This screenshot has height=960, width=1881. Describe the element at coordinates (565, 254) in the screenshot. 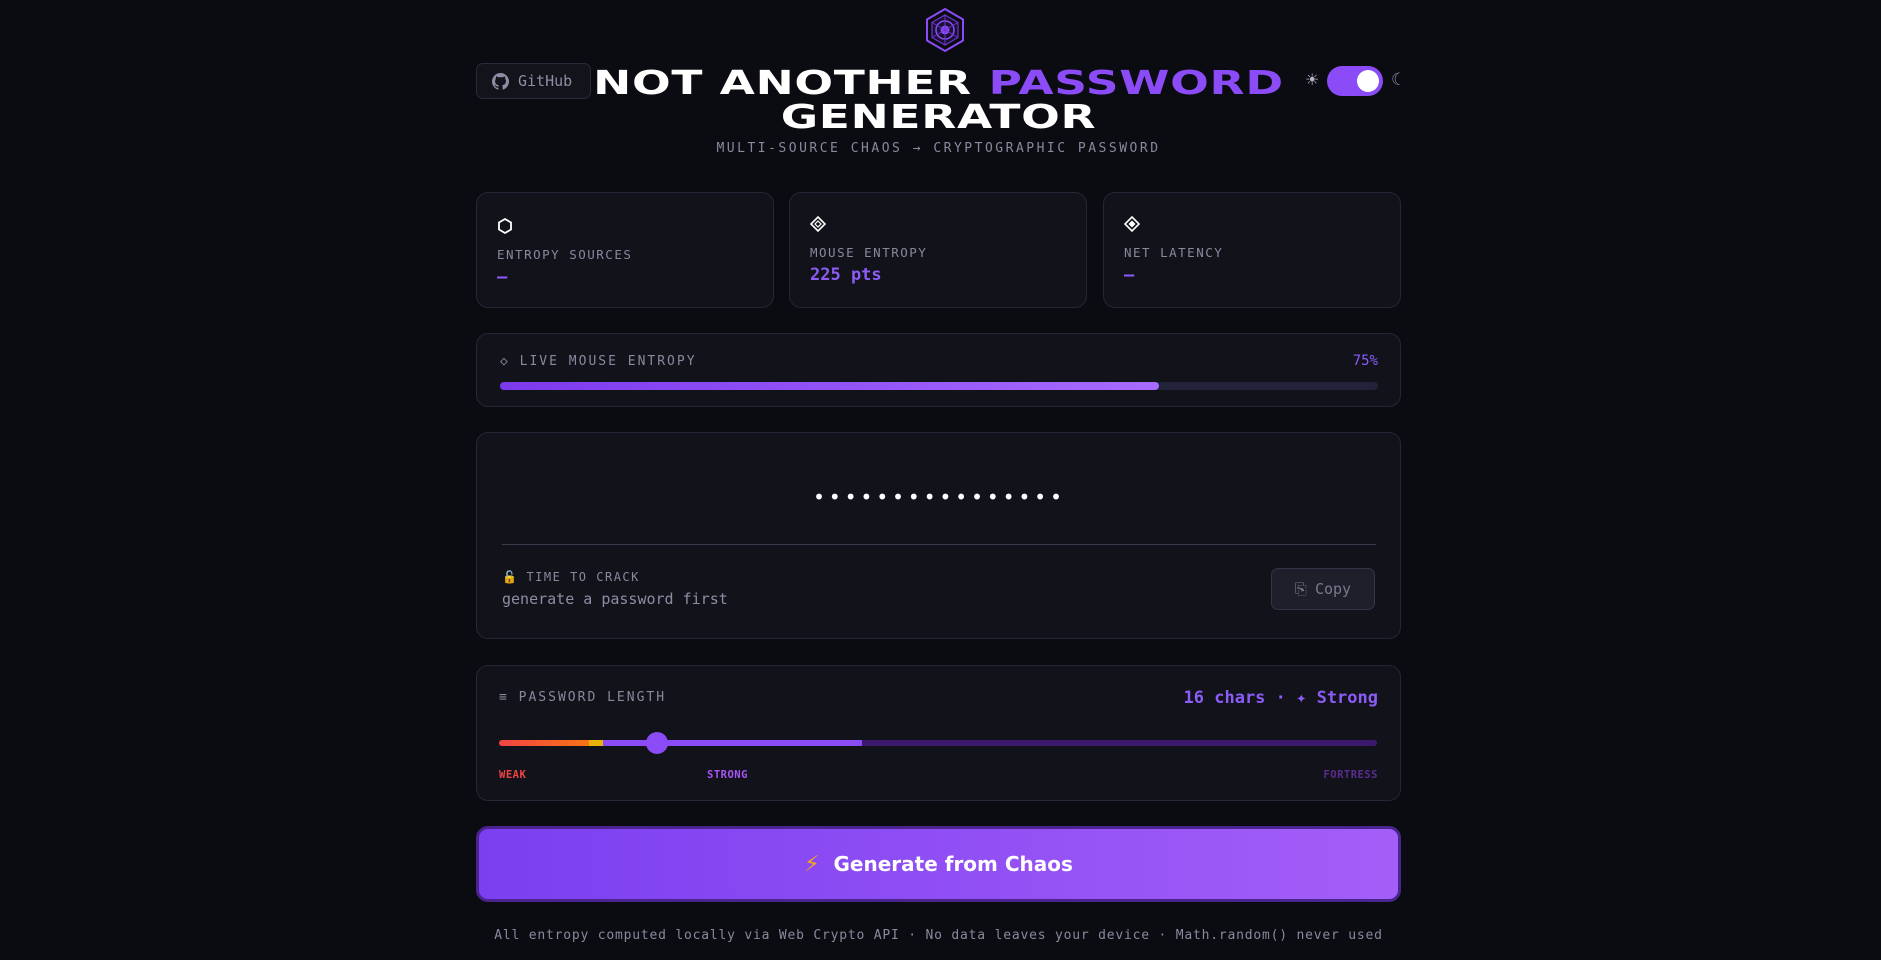

I see `stat-label: ENTROPY SOURCES` at that location.